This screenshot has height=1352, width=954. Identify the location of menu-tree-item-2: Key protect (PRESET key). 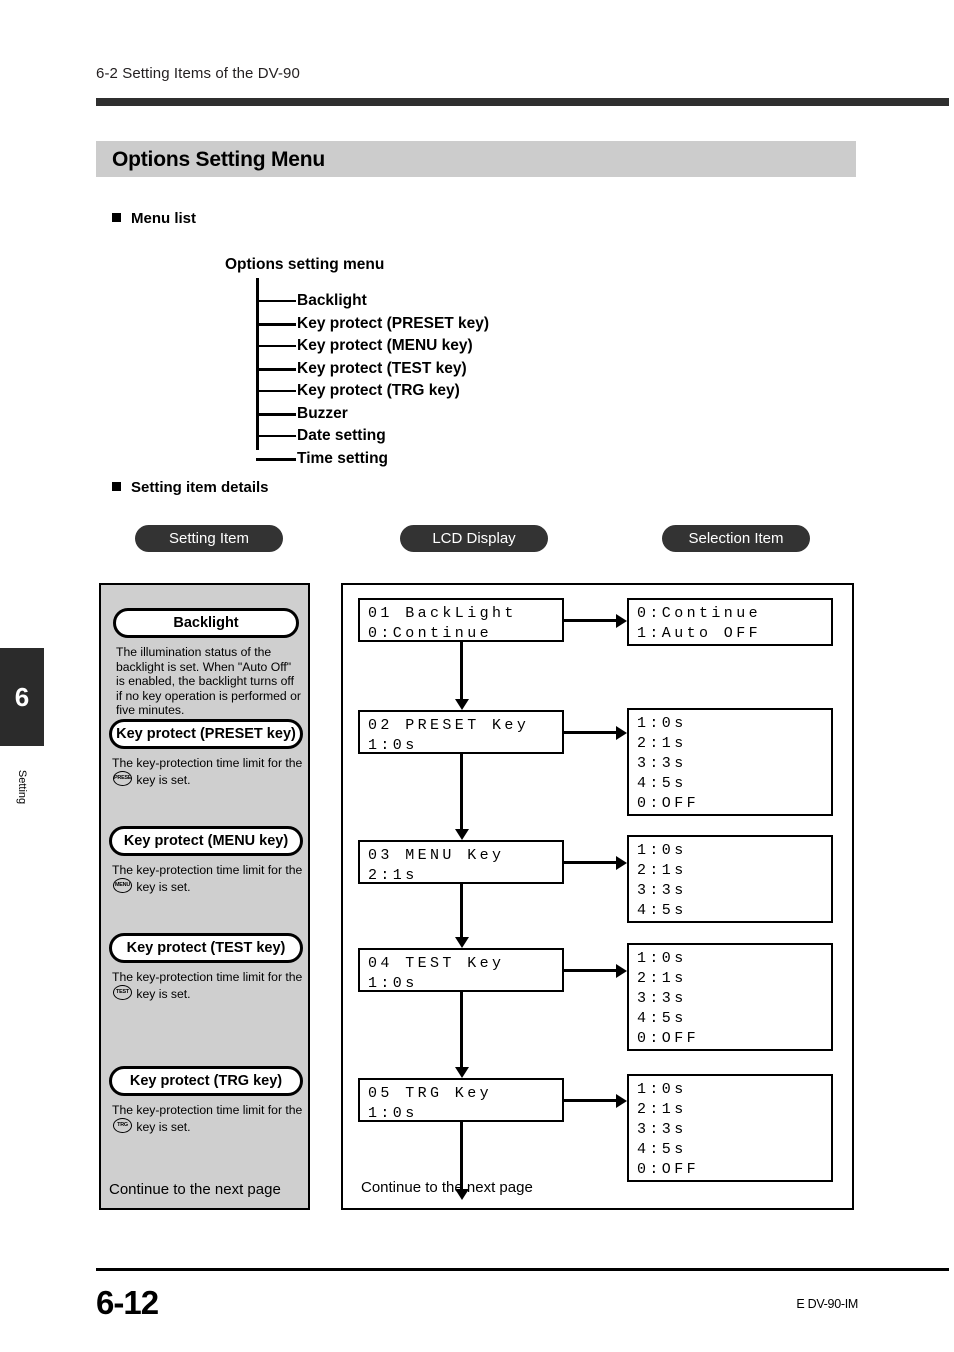
(393, 323).